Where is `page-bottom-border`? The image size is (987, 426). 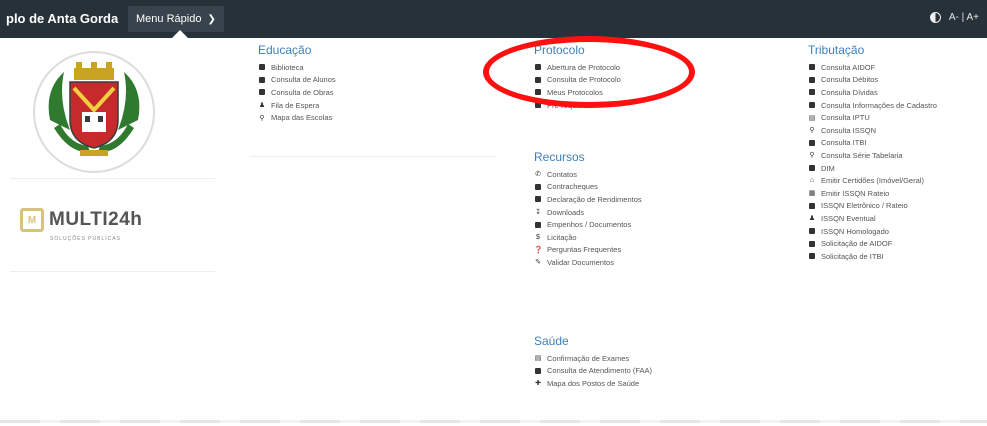 page-bottom-border is located at coordinates (493, 421).